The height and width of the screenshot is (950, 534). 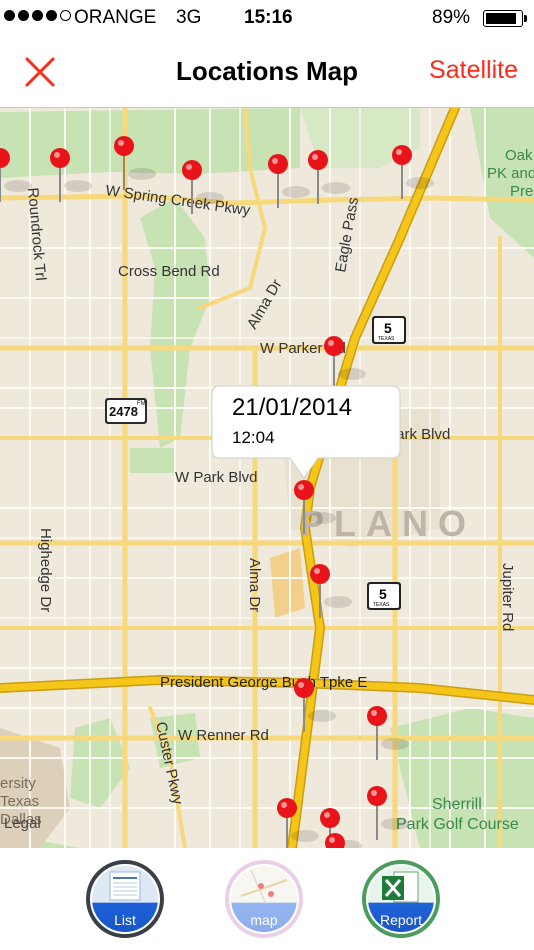 I want to click on svg-text: FM, so click(x=141, y=404).